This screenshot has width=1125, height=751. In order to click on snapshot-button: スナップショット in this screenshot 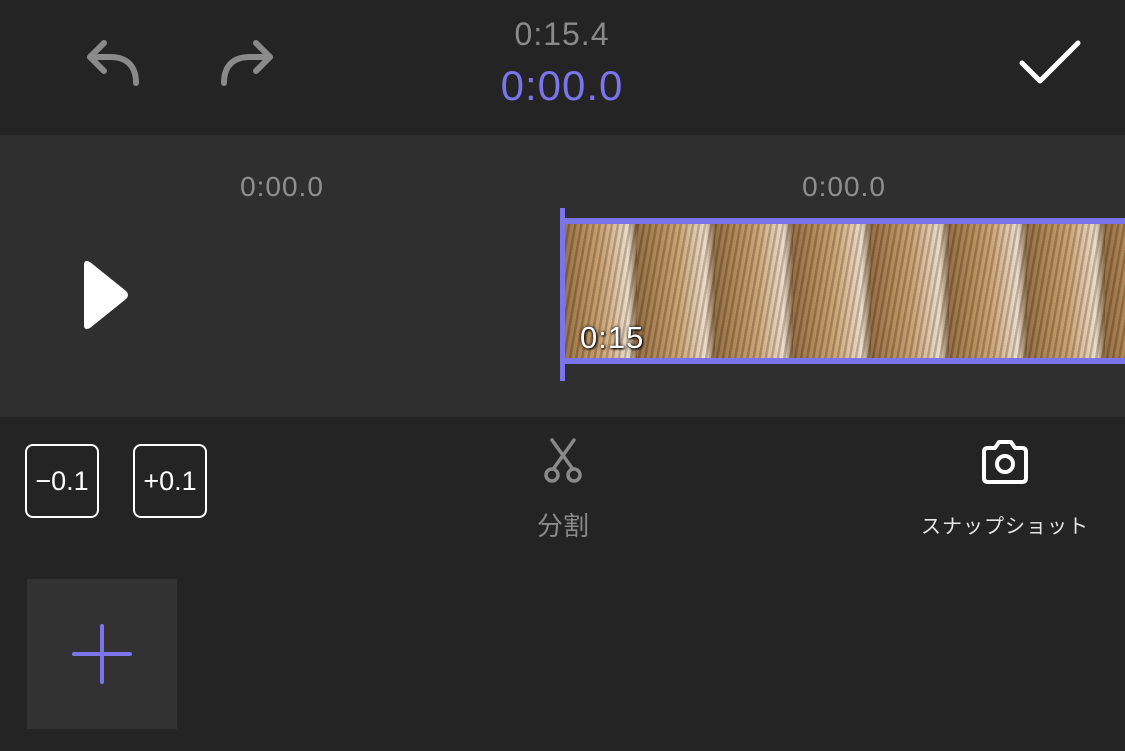, I will do `click(1005, 491)`.